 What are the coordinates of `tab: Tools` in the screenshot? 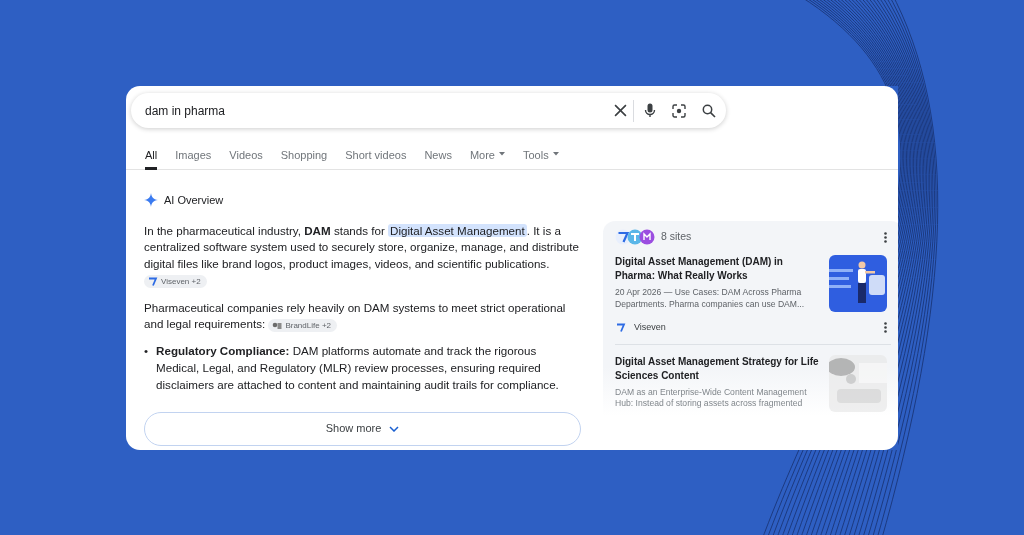 It's located at (541, 155).